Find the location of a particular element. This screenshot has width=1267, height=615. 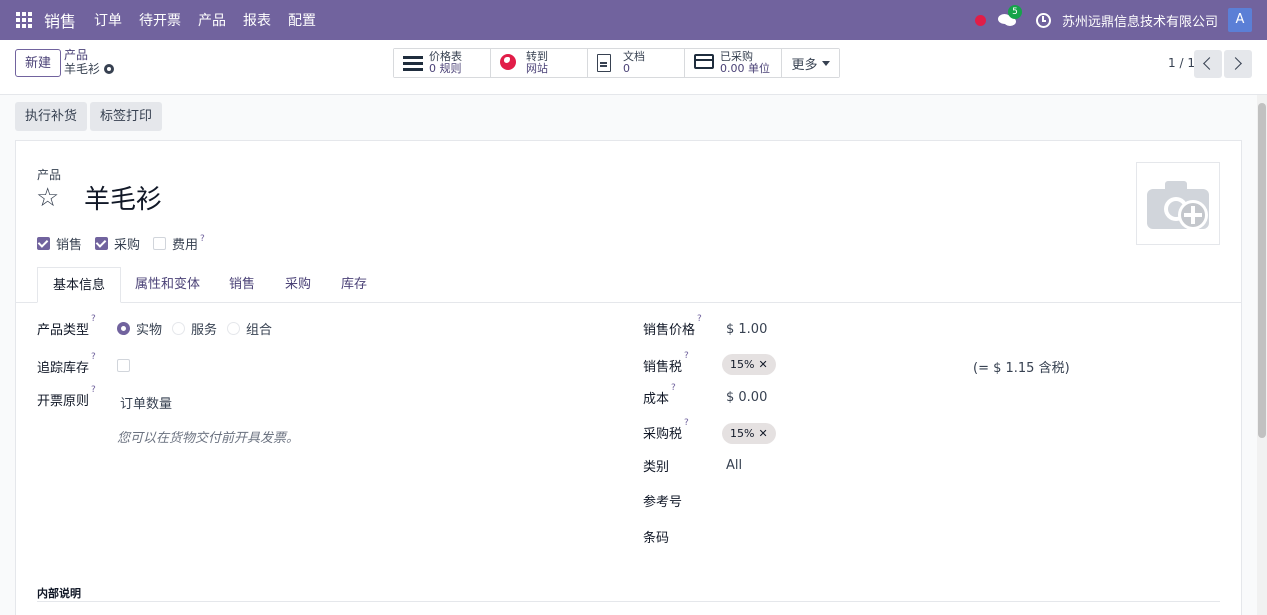

menu-reports: 报表 is located at coordinates (257, 20).